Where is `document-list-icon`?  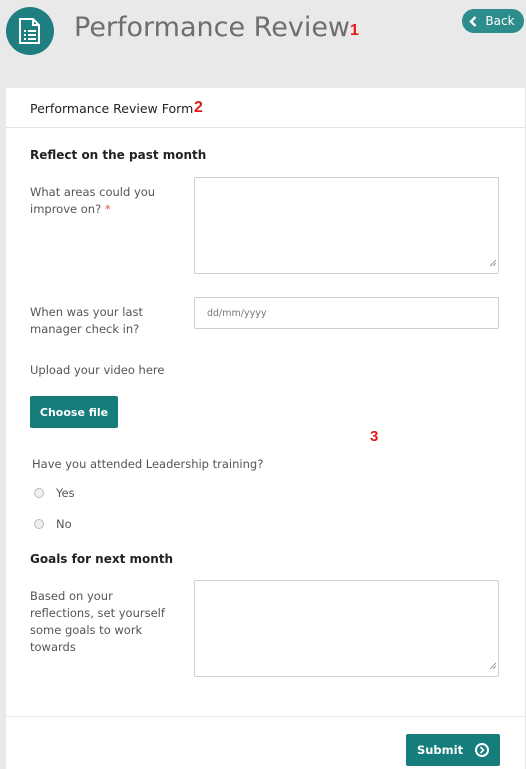 document-list-icon is located at coordinates (30, 31).